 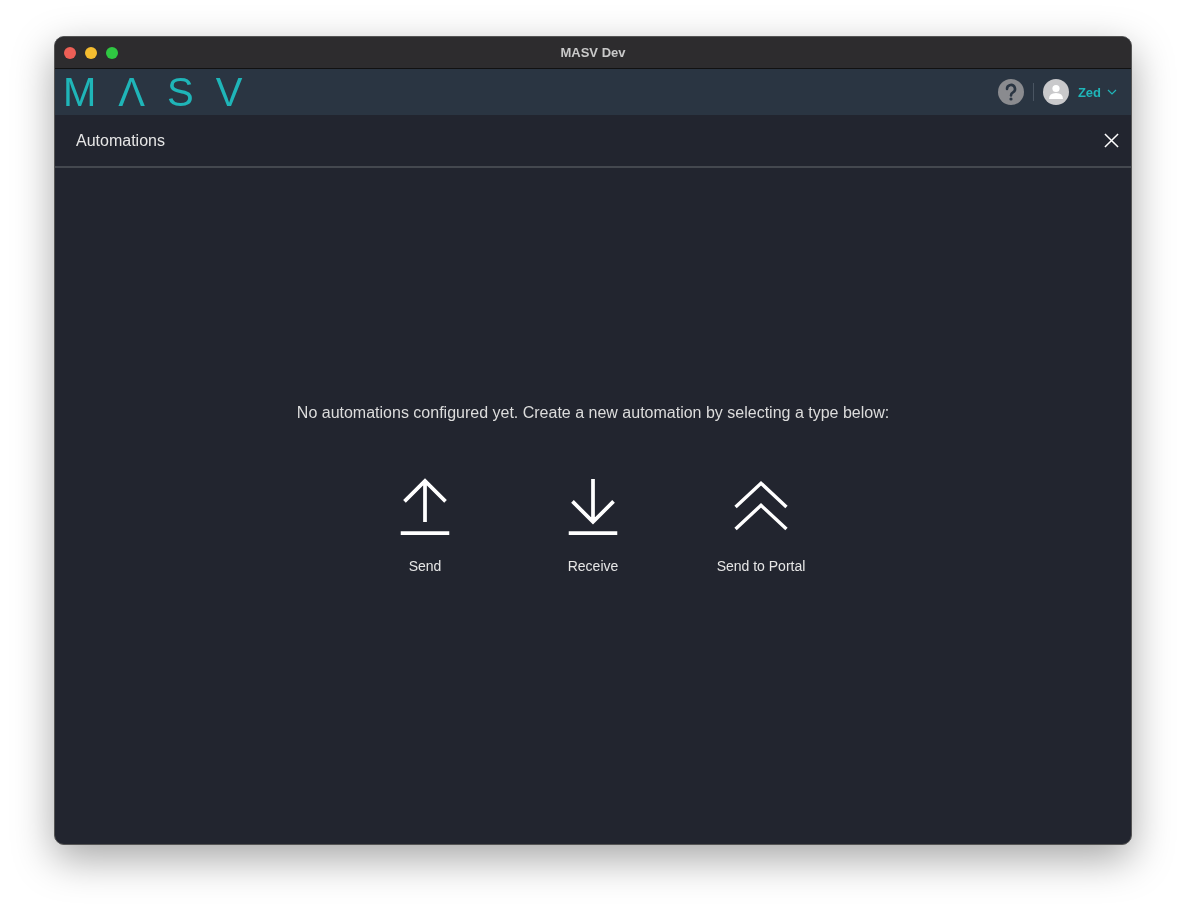 What do you see at coordinates (593, 413) in the screenshot?
I see `empty-state-message: No automations configured yet. Create a new automation by selecting a type below:` at bounding box center [593, 413].